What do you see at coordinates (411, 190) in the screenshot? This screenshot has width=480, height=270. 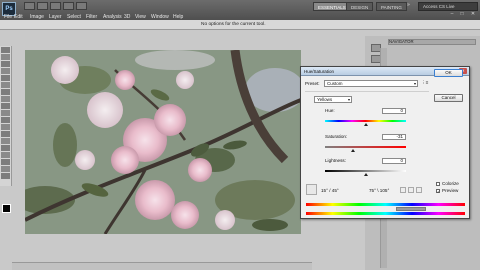 I see `add-to-sample-eyedropper-icon` at bounding box center [411, 190].